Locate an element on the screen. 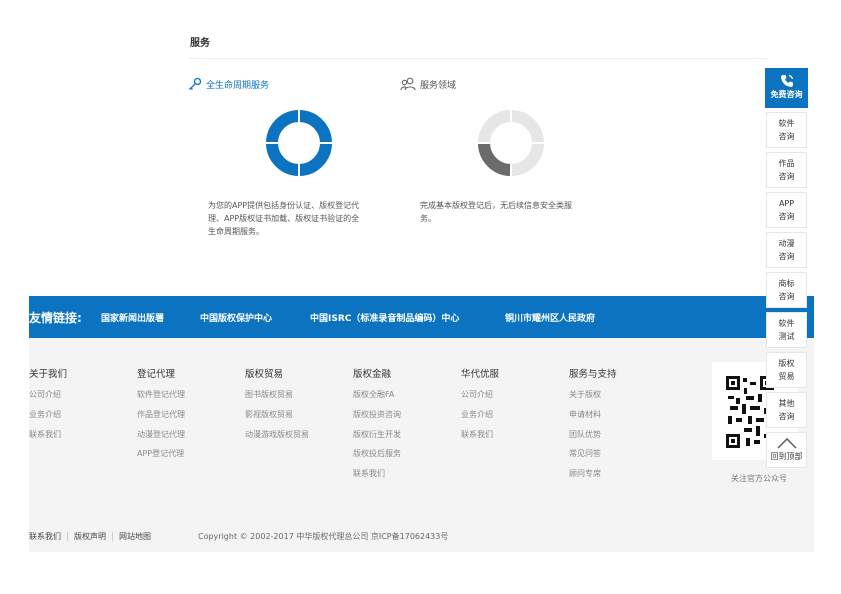  footer-col-title: 服务与支持 is located at coordinates (593, 374).